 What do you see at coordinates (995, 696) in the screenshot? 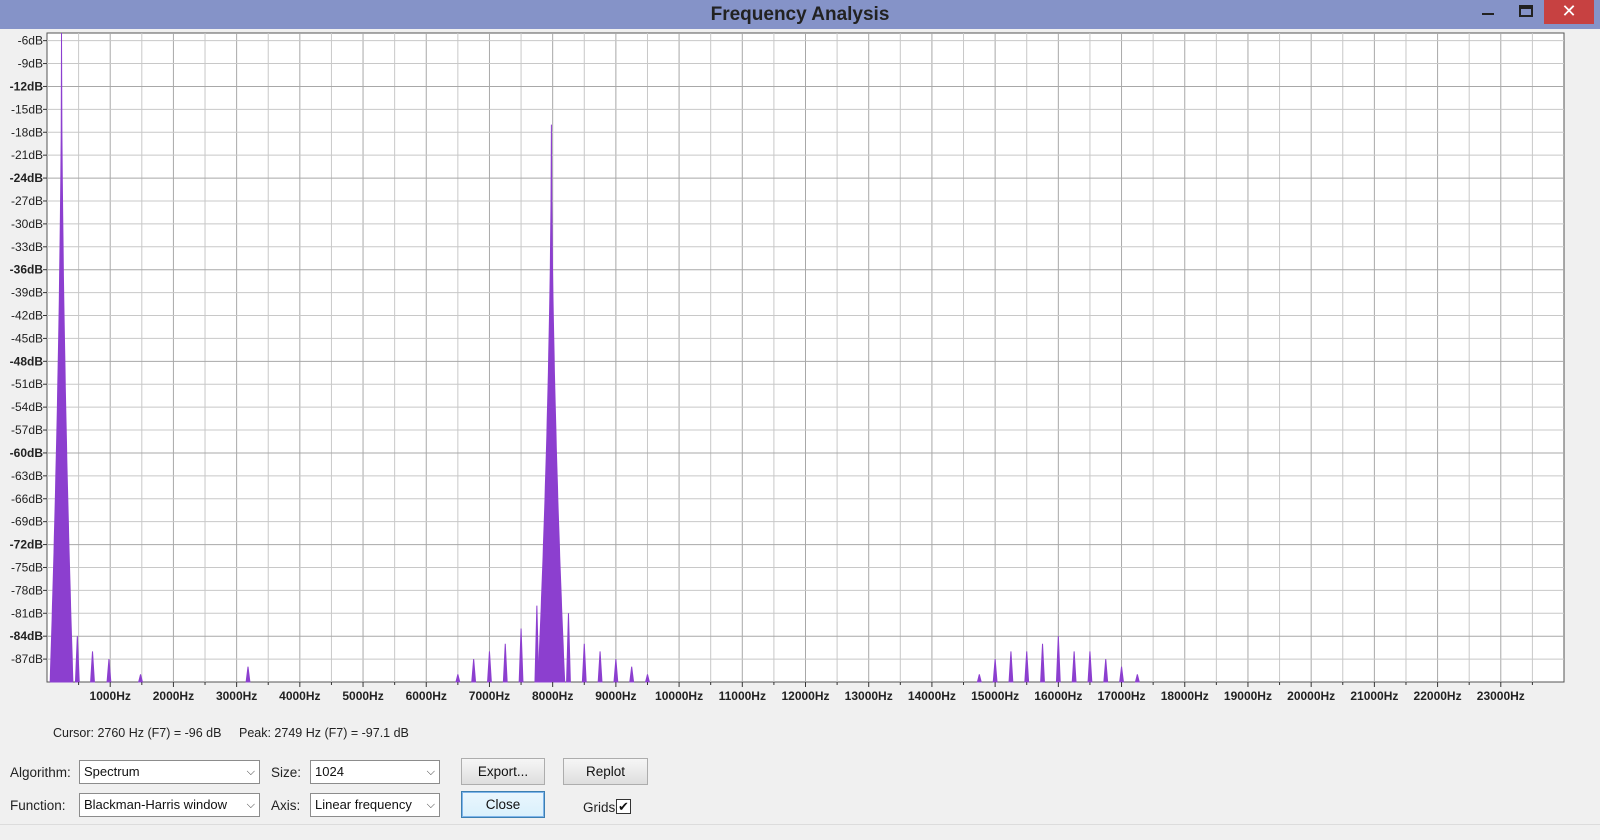
I see `x-tick-label: 15000Hz` at bounding box center [995, 696].